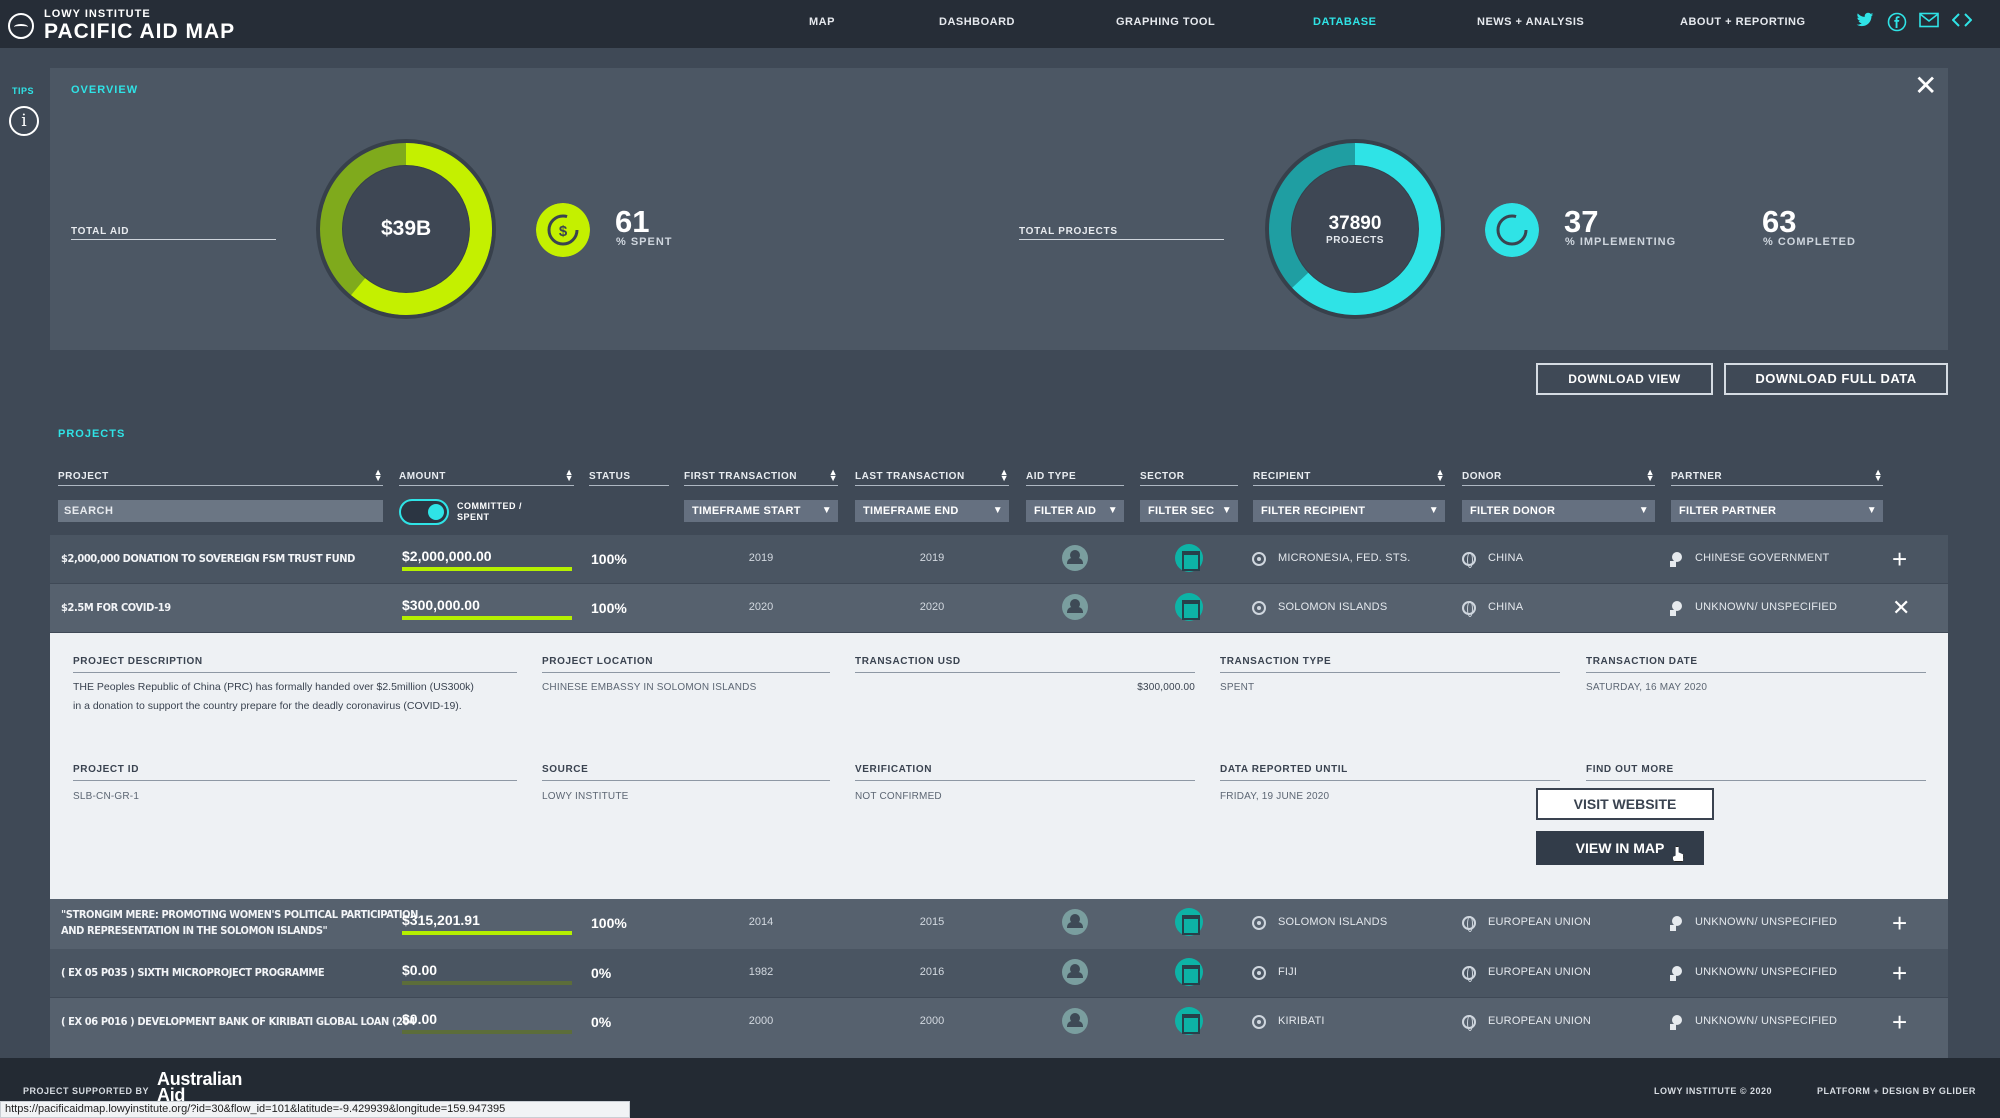 This screenshot has height=1118, width=2000. I want to click on column-recipient: RECIPIENT ▲ ▼, so click(1349, 477).